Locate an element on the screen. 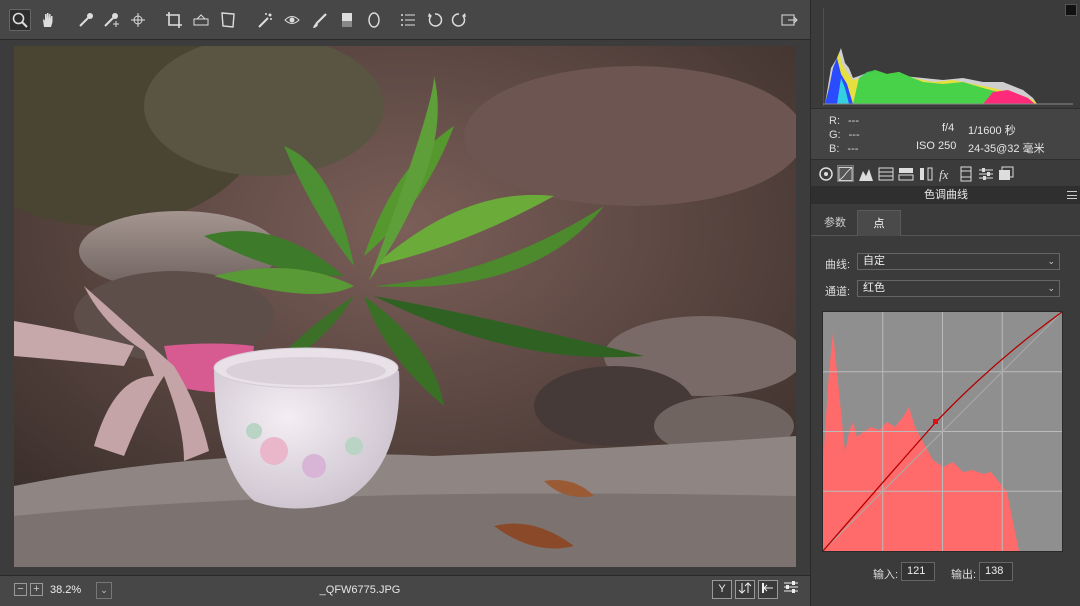  aperture: f/4 is located at coordinates (948, 128).